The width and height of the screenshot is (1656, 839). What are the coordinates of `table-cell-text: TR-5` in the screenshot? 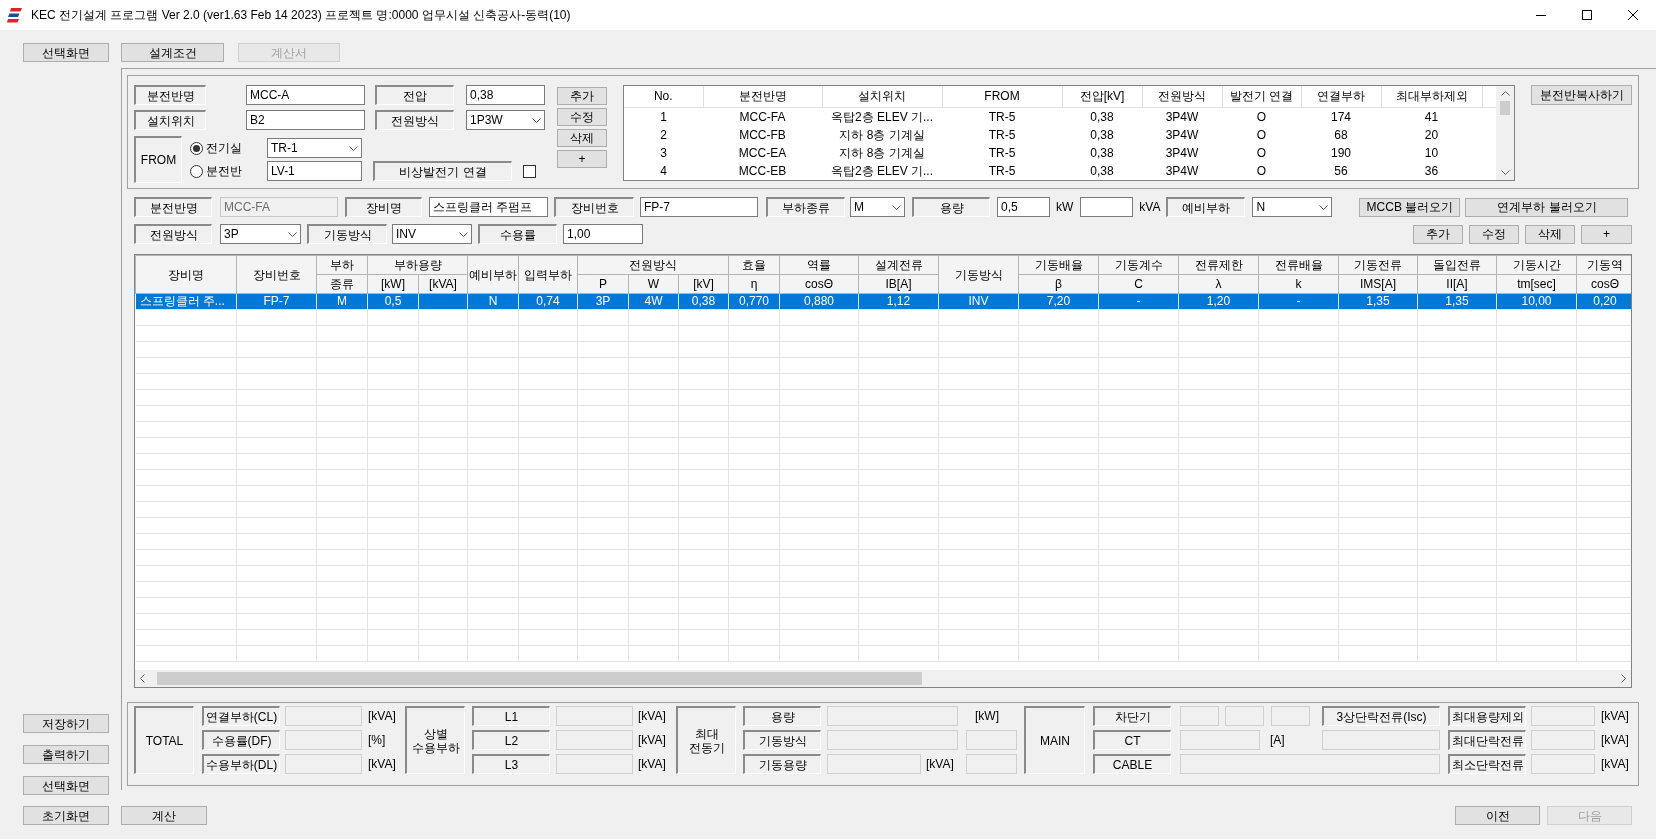 It's located at (1002, 153).